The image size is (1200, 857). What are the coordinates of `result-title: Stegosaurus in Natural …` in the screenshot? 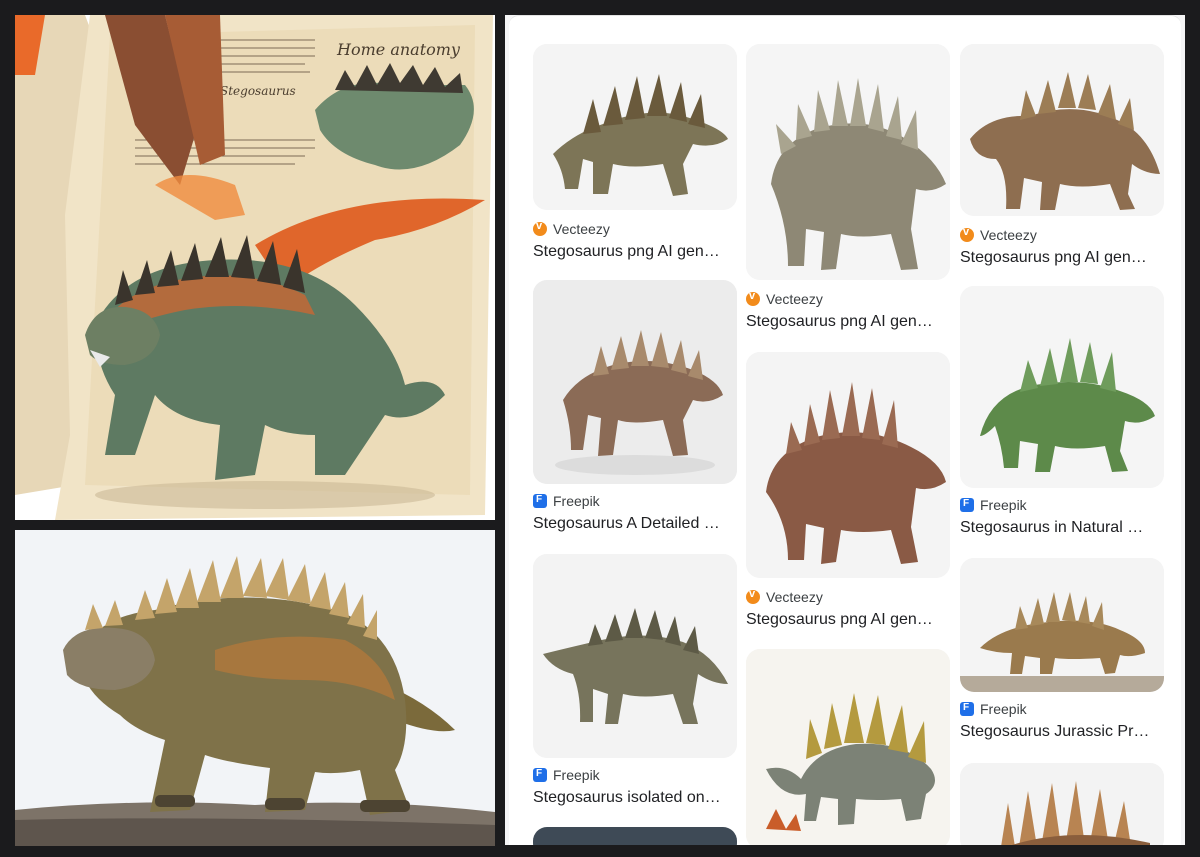 It's located at (1062, 528).